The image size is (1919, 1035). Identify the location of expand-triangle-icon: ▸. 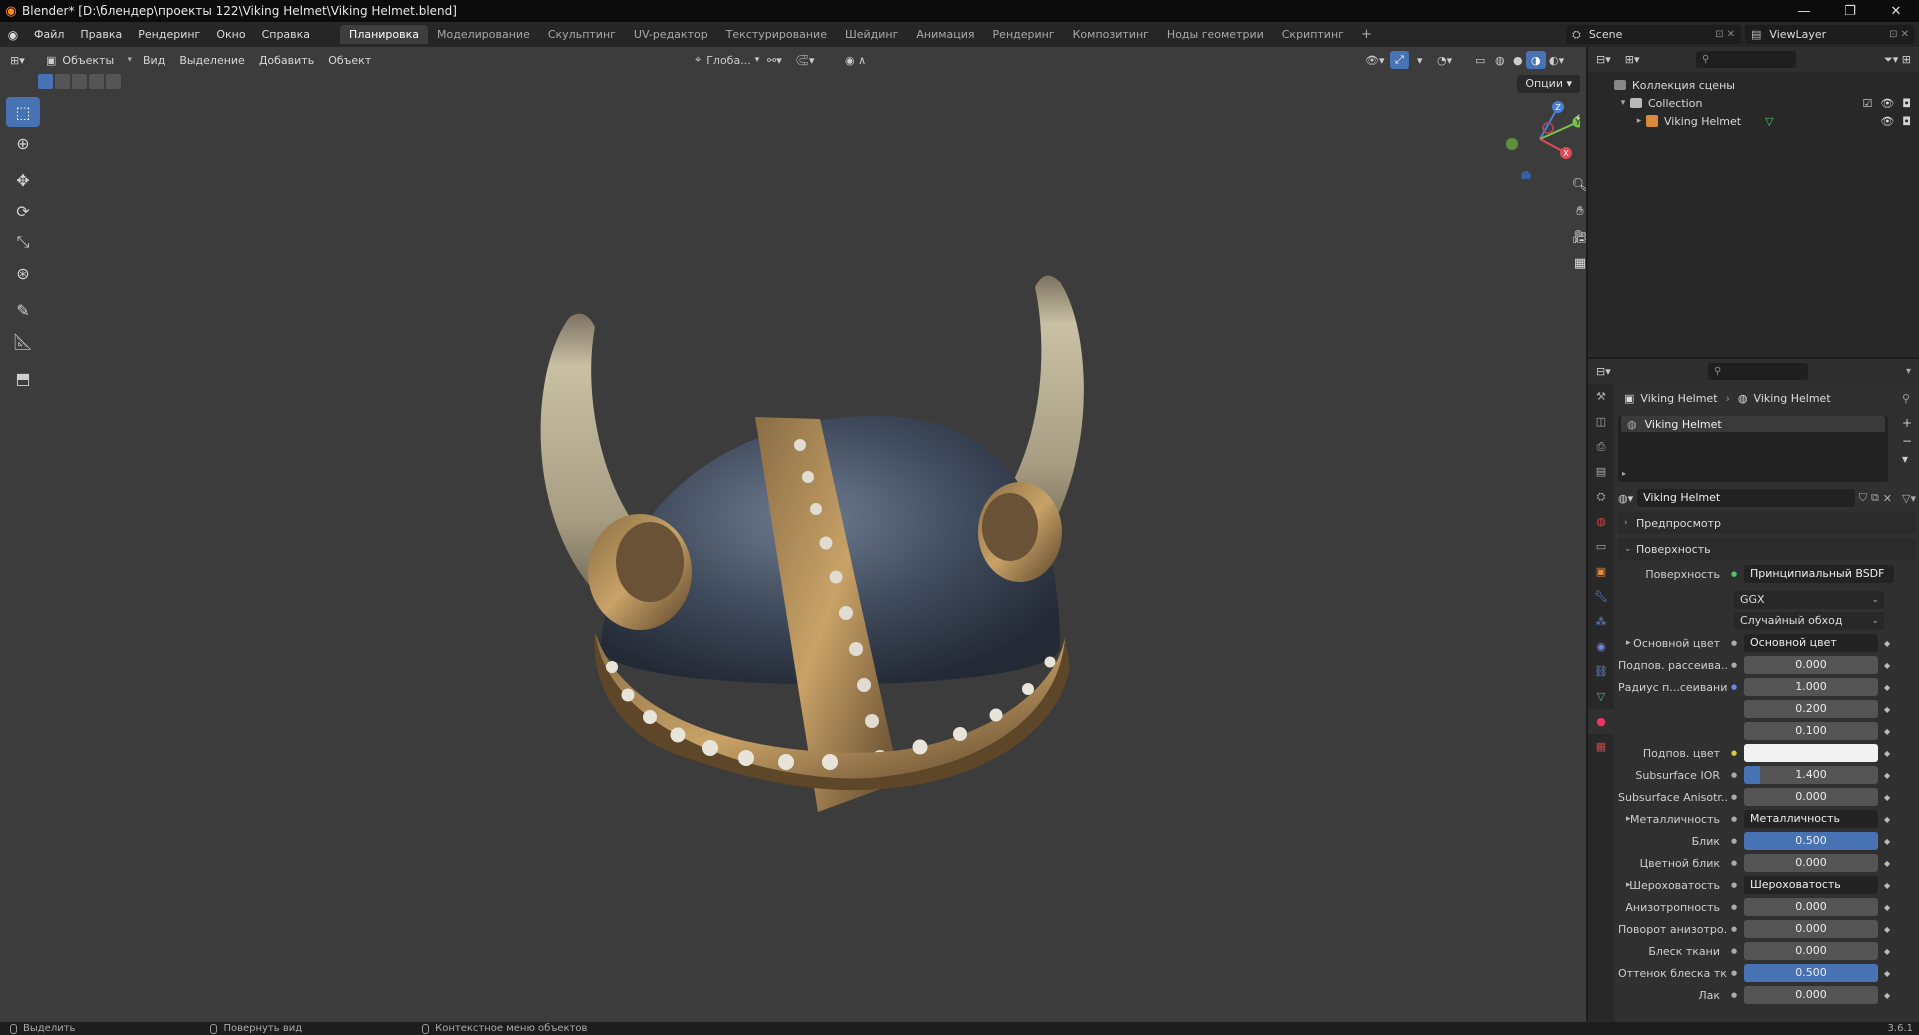
(1628, 643).